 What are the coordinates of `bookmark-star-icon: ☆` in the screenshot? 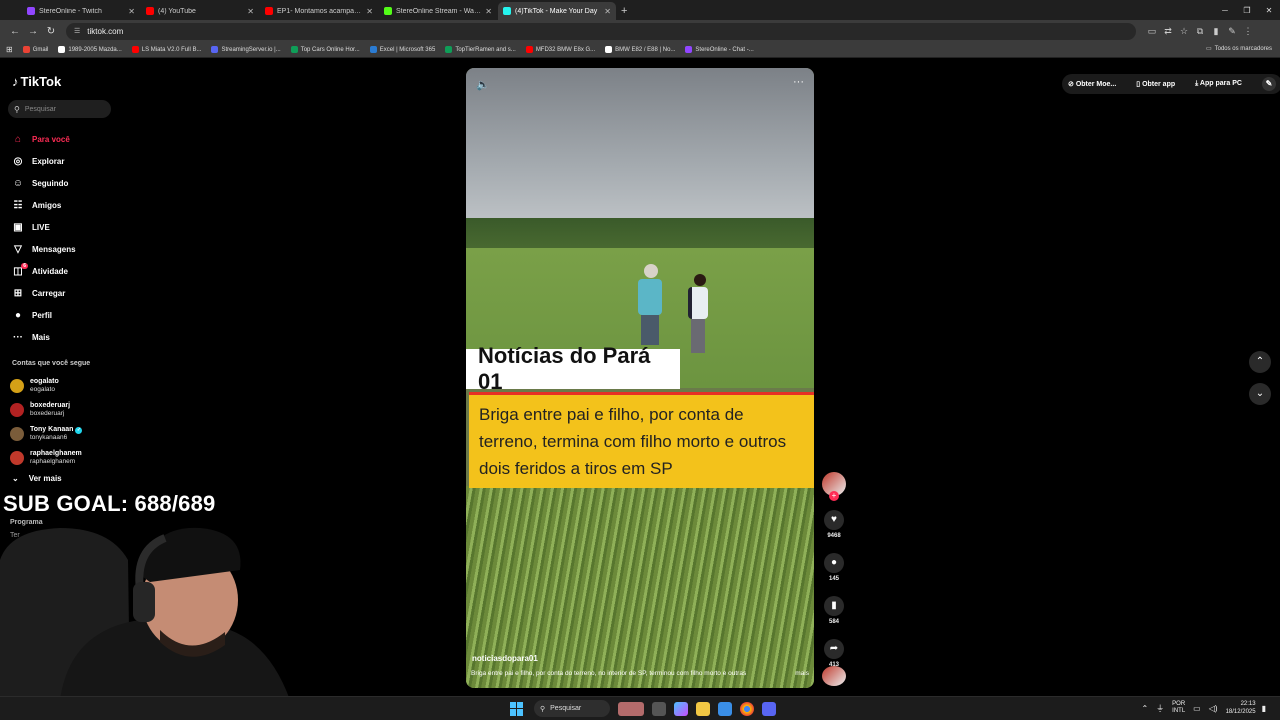 It's located at (1184, 31).